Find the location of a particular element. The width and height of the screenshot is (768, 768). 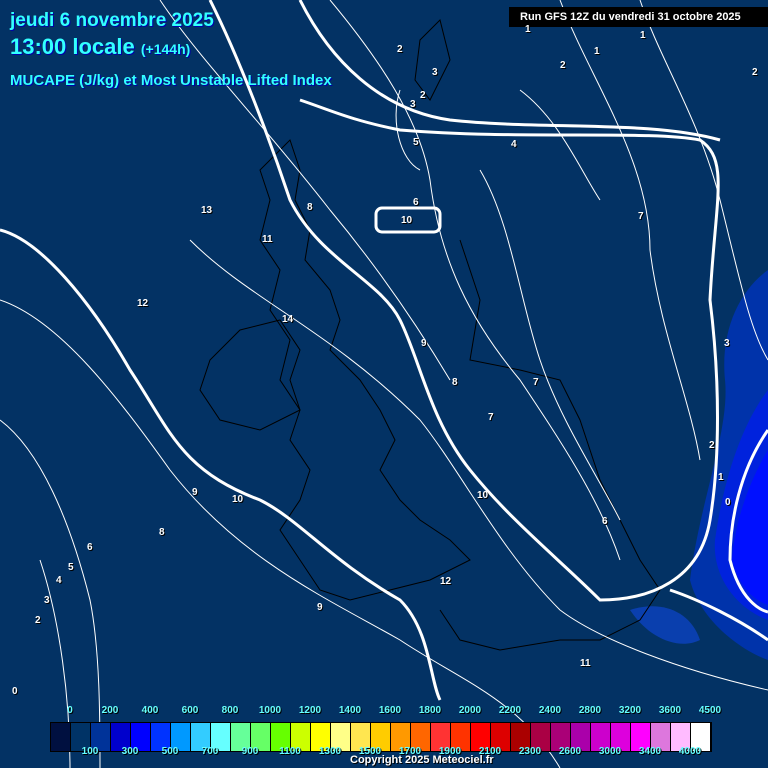

legend-label: 3000 is located at coordinates (610, 751).